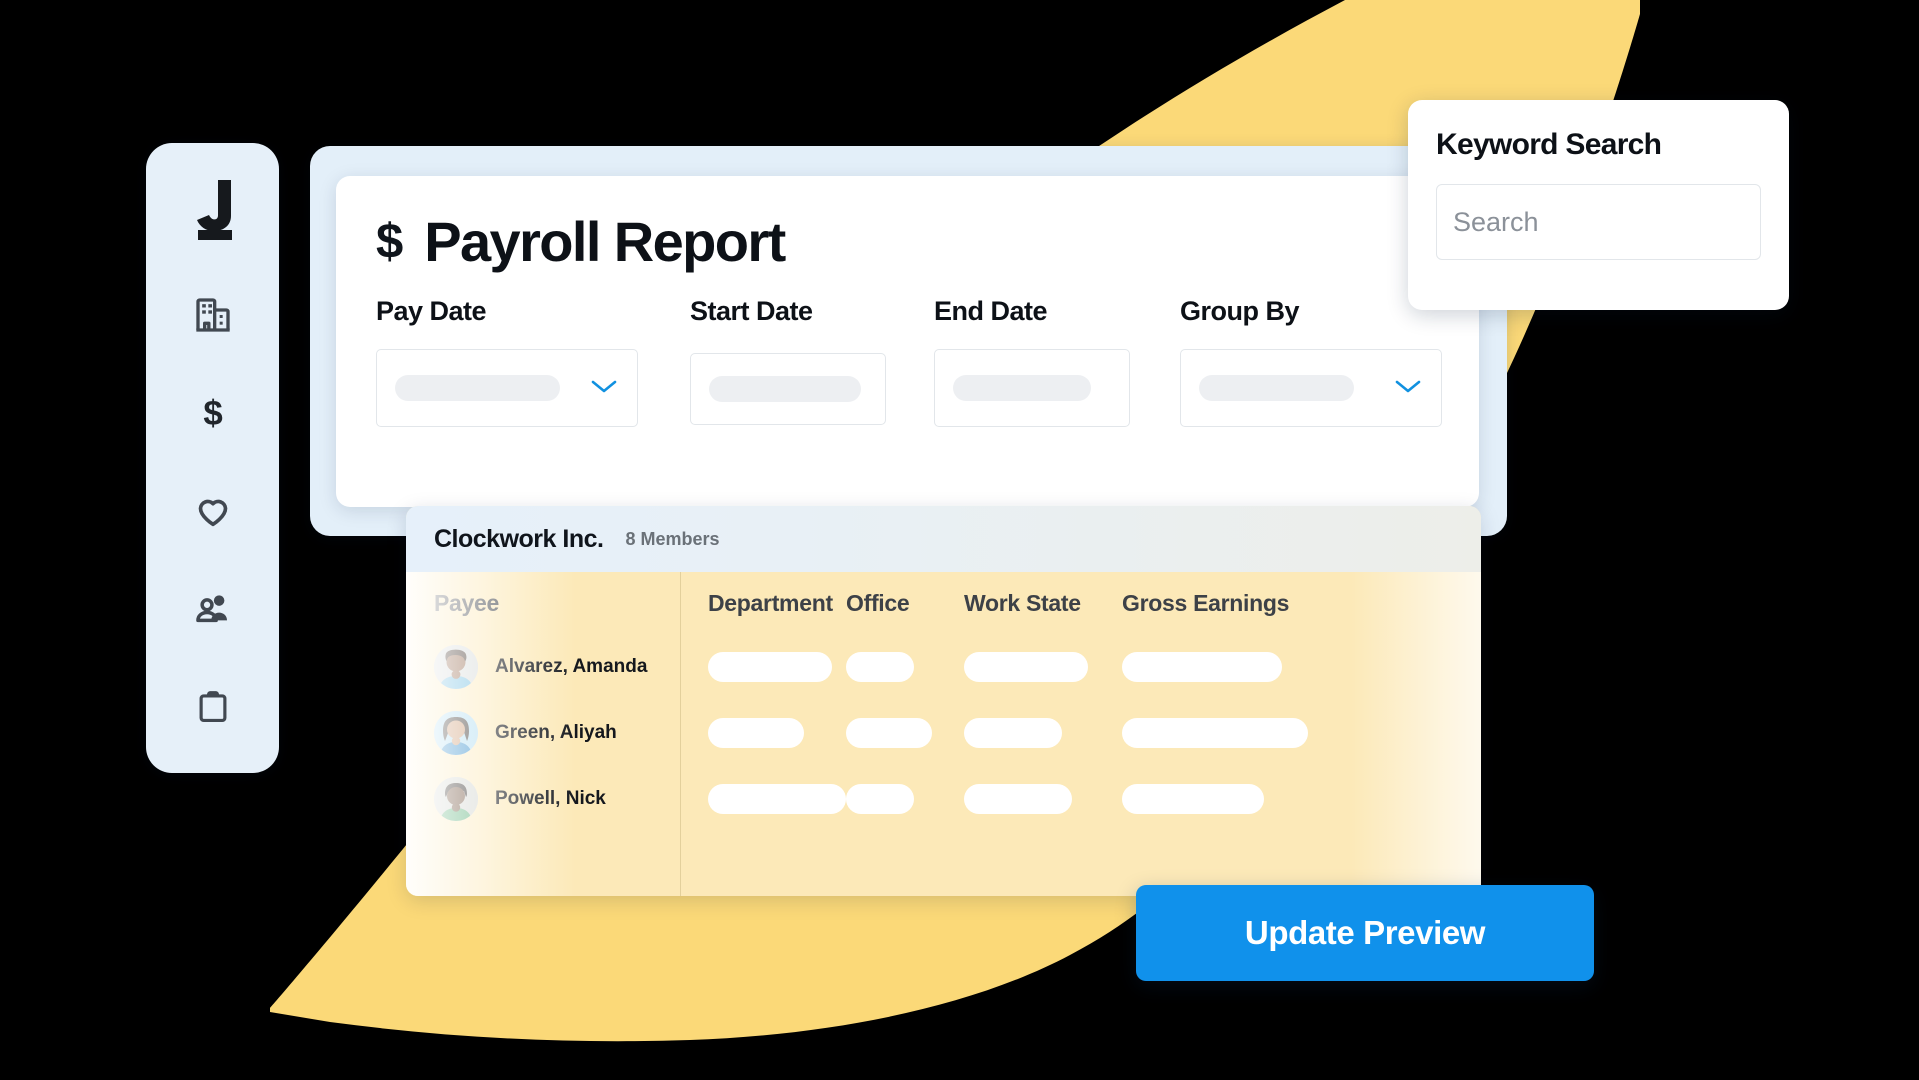 The width and height of the screenshot is (1919, 1080). Describe the element at coordinates (943, 799) in the screenshot. I see `table-row: Powell, Nick` at that location.